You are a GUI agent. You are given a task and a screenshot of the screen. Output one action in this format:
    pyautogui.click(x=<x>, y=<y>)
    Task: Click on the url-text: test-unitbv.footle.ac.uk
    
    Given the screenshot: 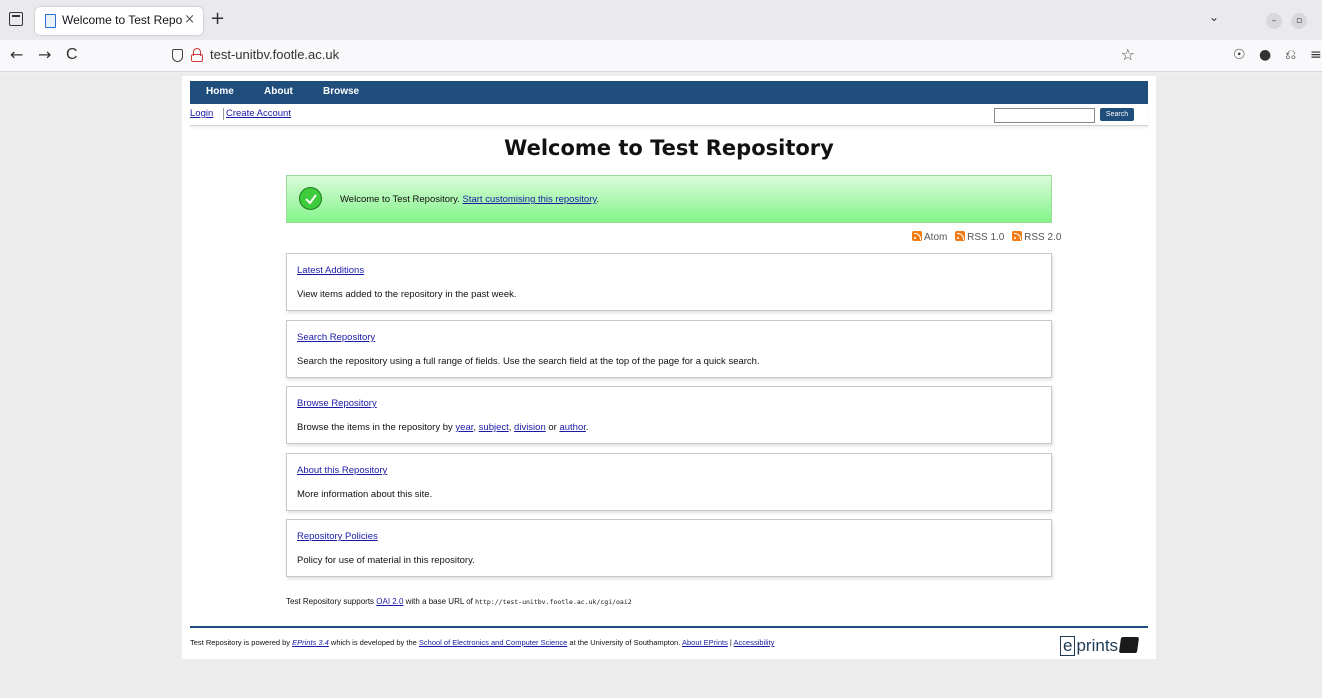 What is the action you would take?
    pyautogui.click(x=274, y=54)
    